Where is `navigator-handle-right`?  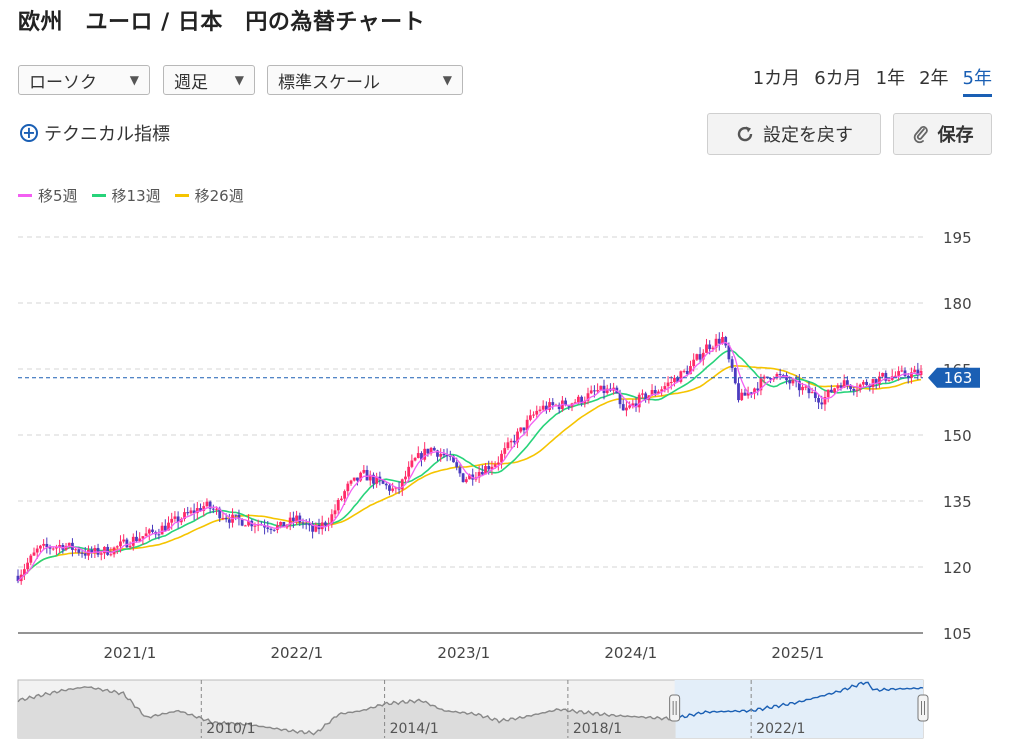 navigator-handle-right is located at coordinates (923, 708).